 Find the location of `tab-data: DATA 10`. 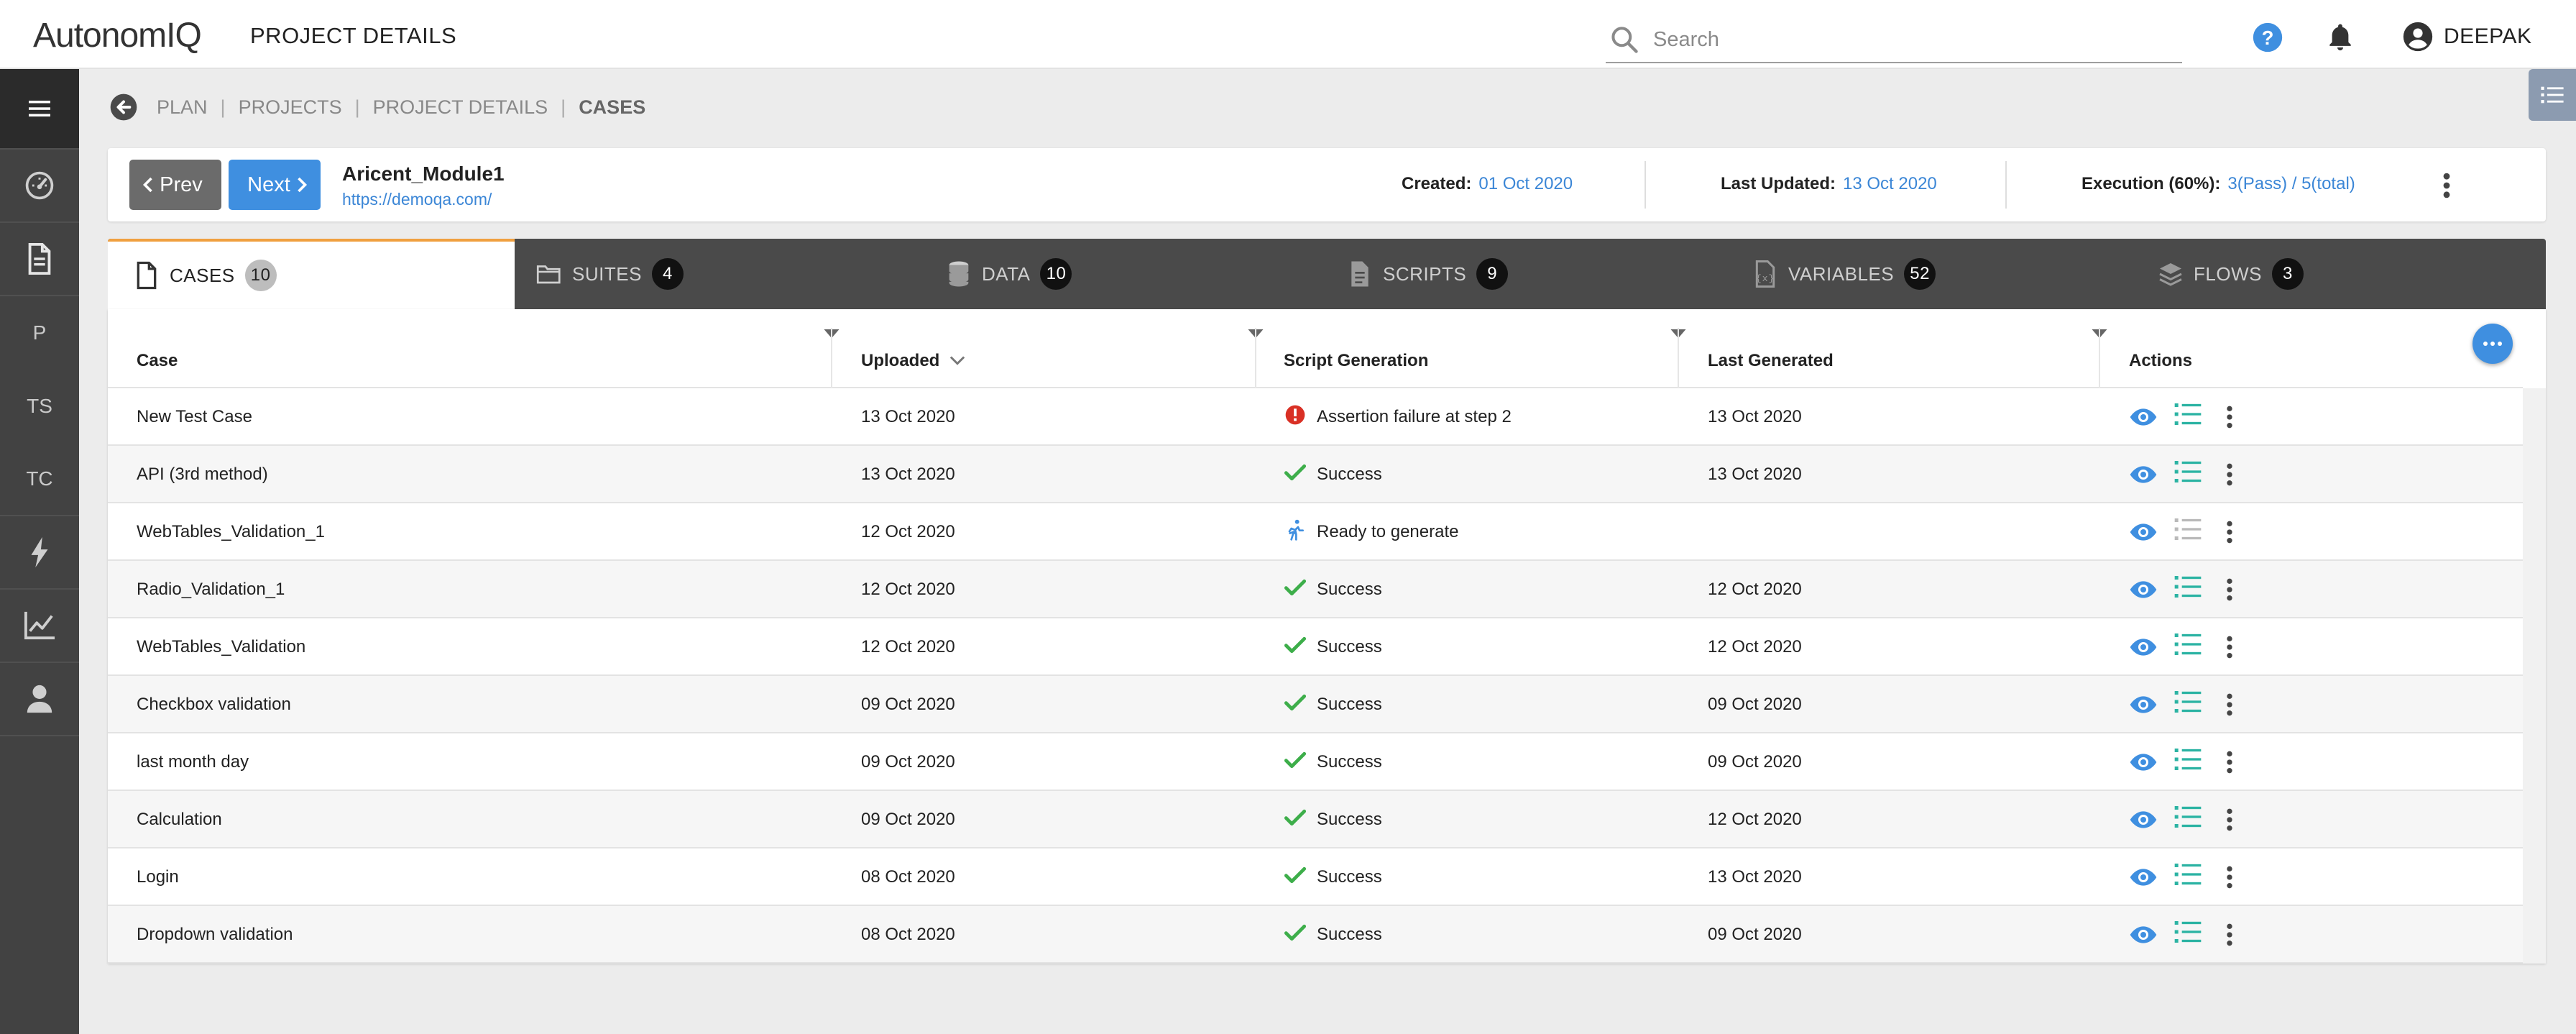

tab-data: DATA 10 is located at coordinates (1009, 274).